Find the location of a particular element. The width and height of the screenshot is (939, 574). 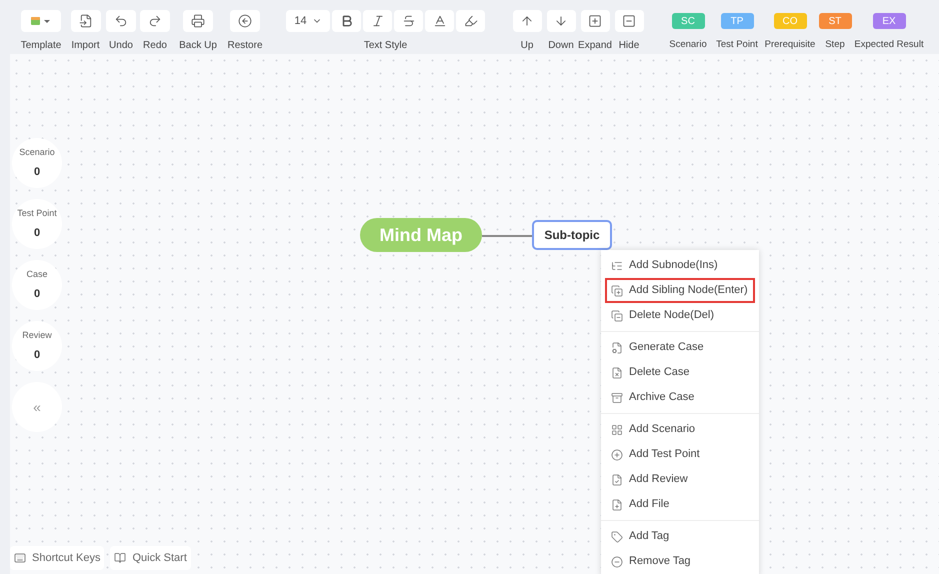

book-icon is located at coordinates (120, 558).